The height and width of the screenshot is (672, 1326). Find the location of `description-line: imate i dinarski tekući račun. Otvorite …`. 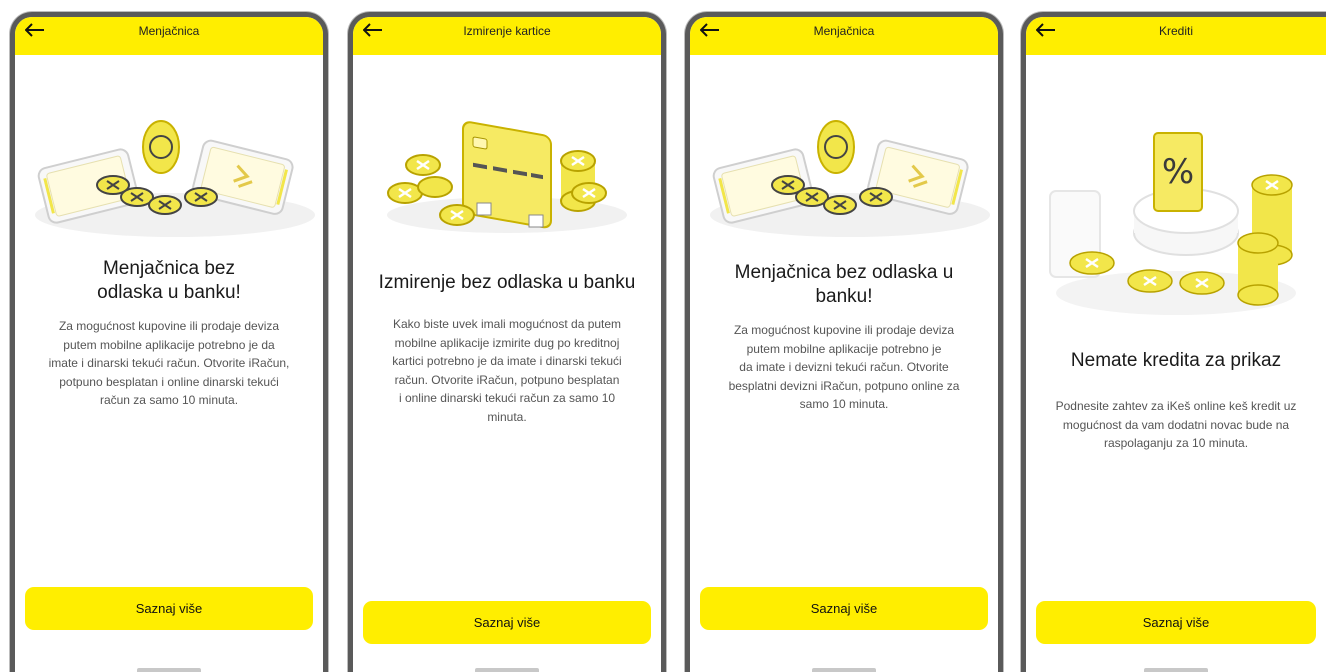

description-line: imate i dinarski tekući račun. Otvorite … is located at coordinates (169, 363).